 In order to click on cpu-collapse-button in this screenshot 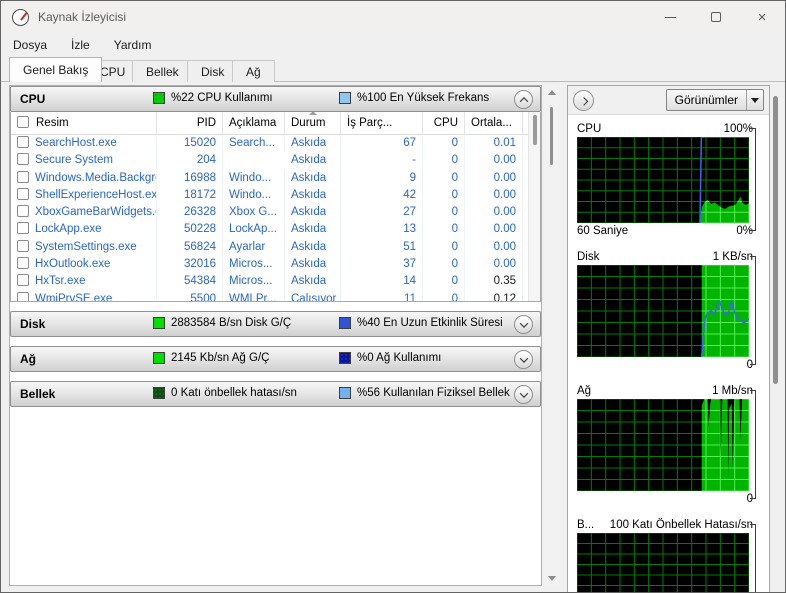, I will do `click(523, 99)`.